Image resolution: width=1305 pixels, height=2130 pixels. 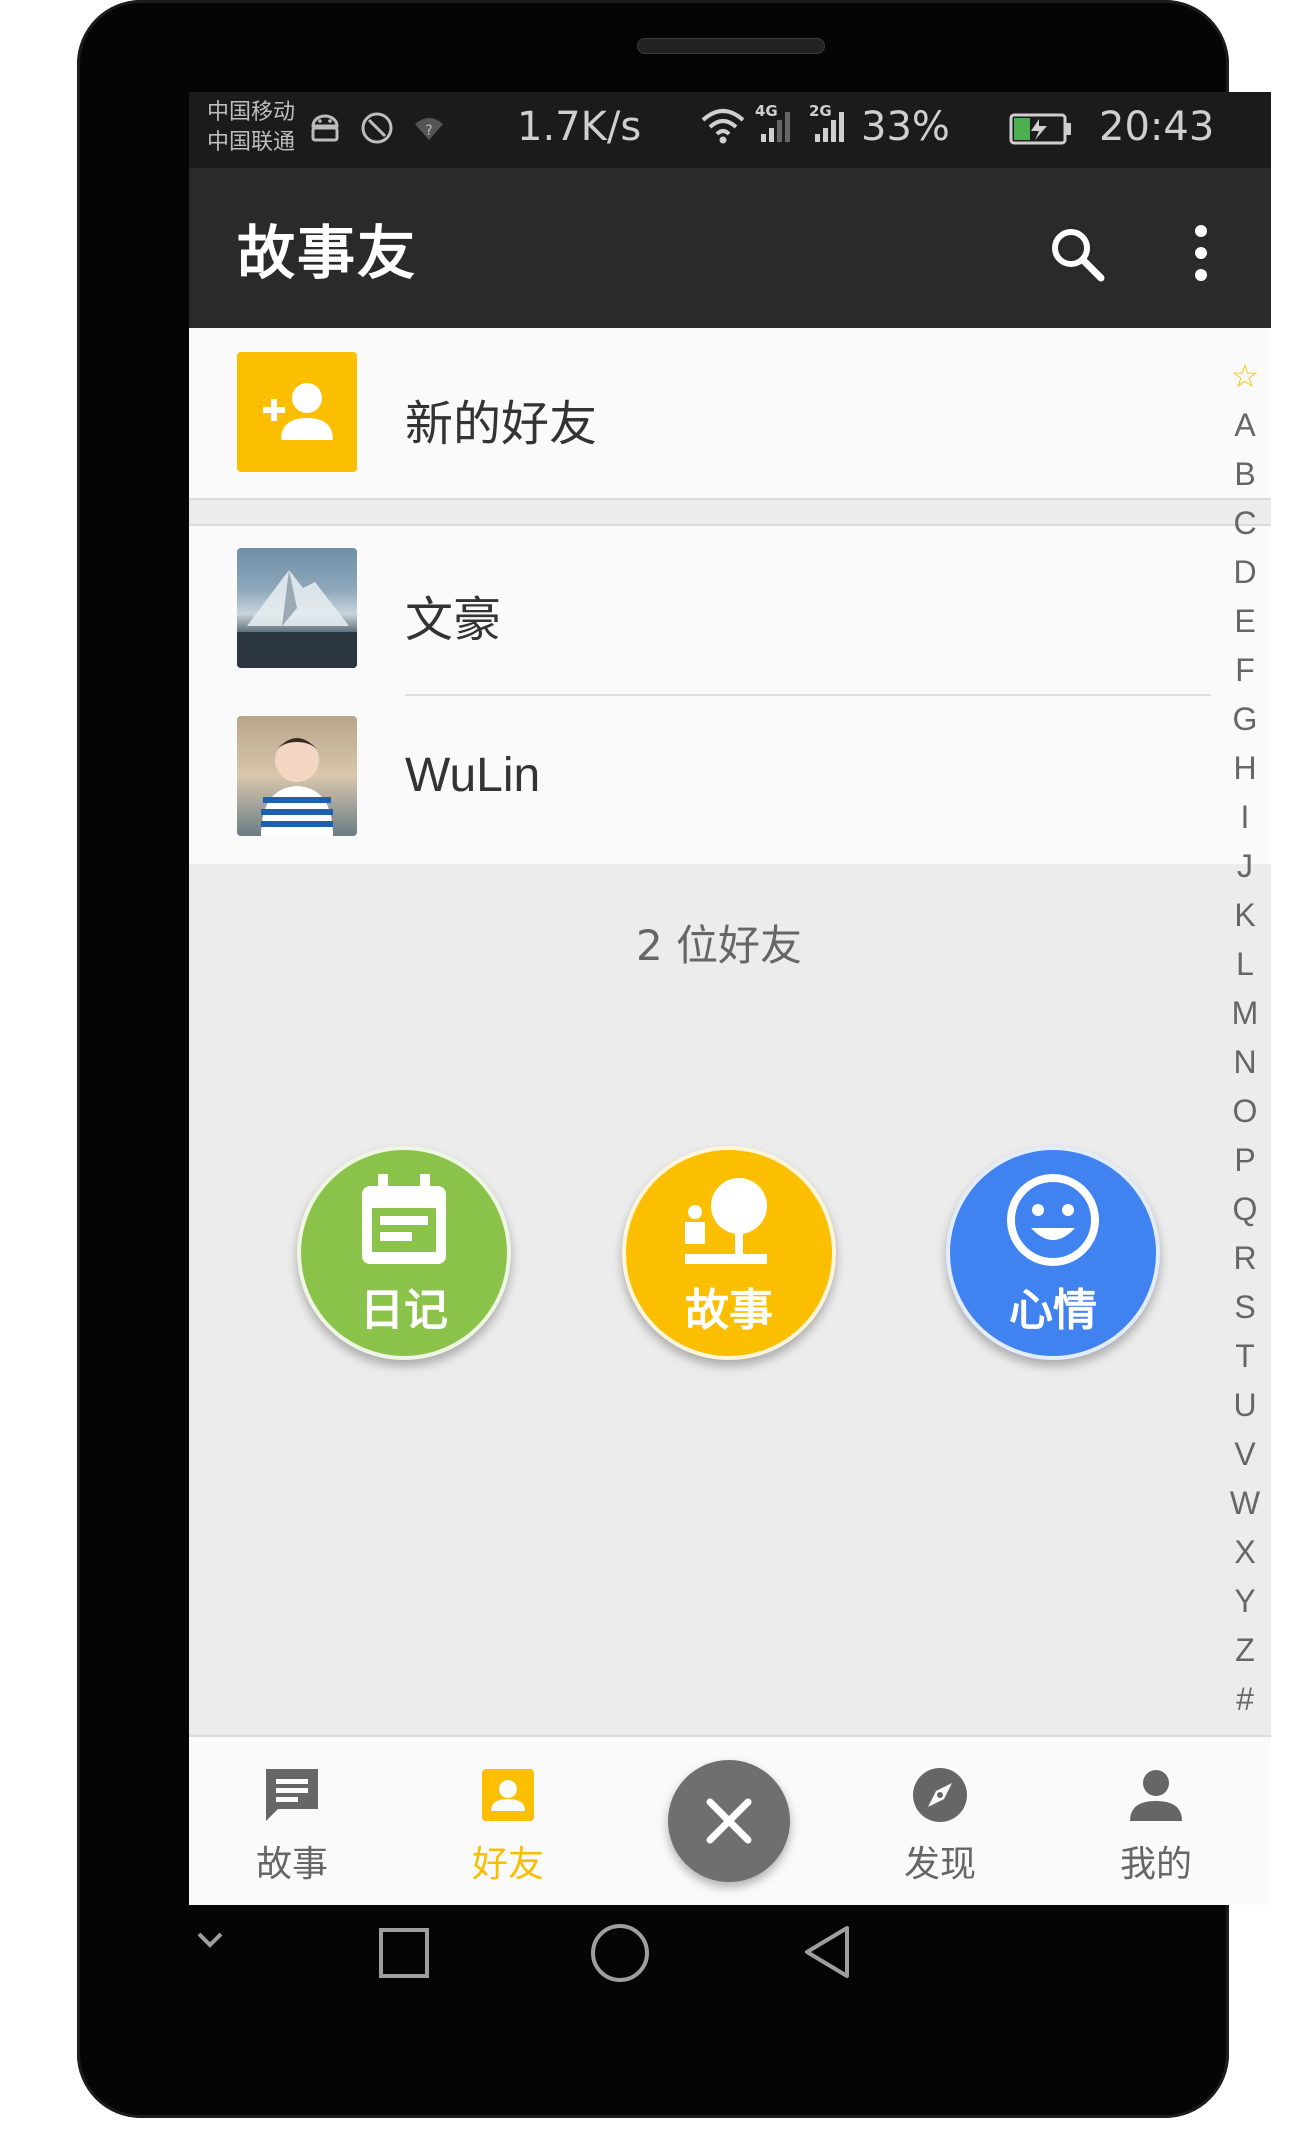 What do you see at coordinates (327, 253) in the screenshot?
I see `app-title: 故事友` at bounding box center [327, 253].